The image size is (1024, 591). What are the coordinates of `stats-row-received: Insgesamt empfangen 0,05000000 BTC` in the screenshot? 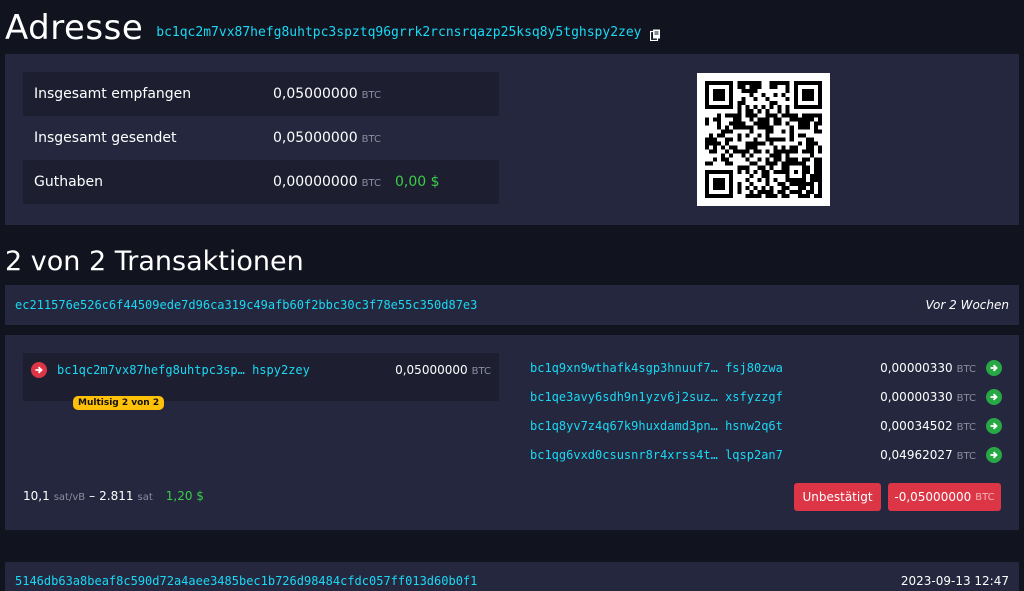 It's located at (261, 94).